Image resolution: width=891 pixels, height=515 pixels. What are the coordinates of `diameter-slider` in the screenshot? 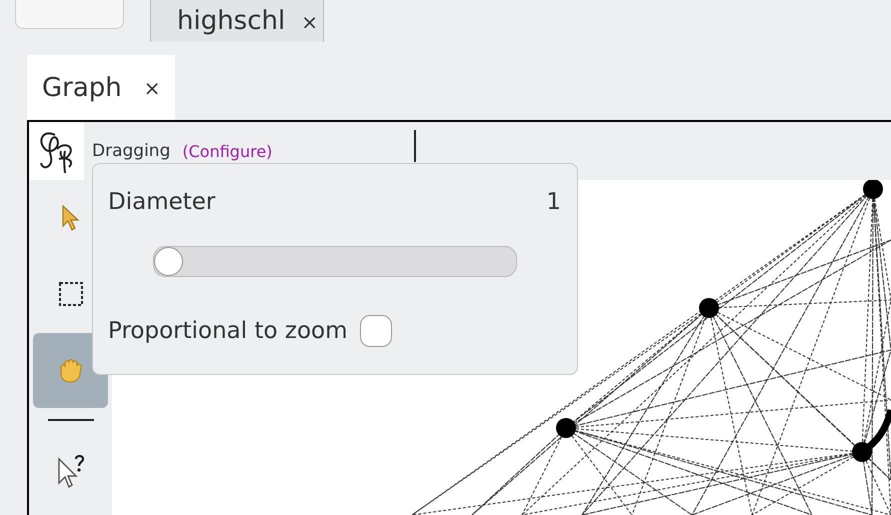 It's located at (335, 261).